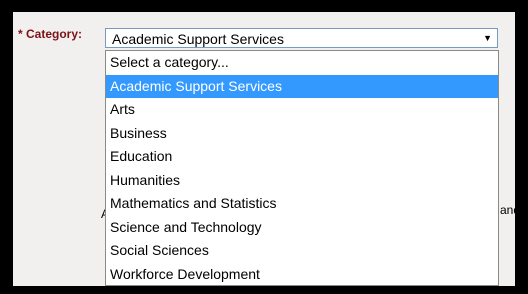  What do you see at coordinates (302, 134) in the screenshot?
I see `option-business: Business` at bounding box center [302, 134].